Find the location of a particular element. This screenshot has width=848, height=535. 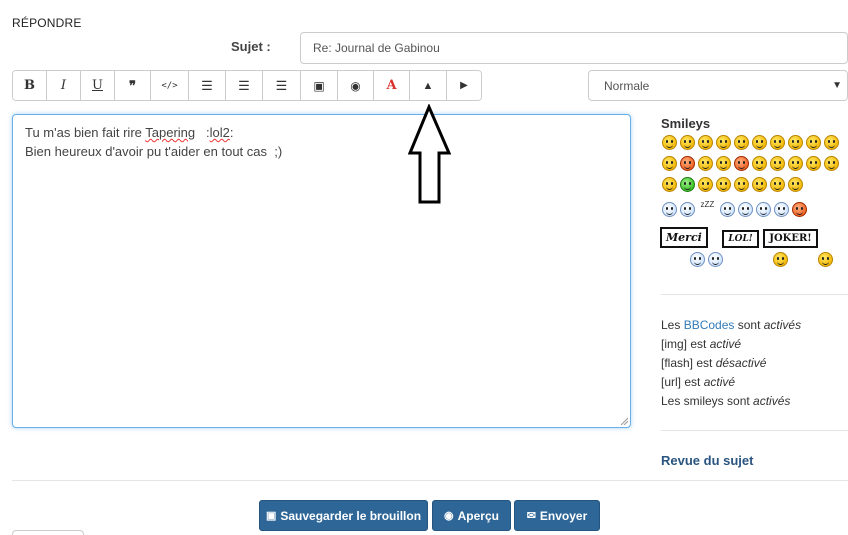

list-icon: ☰ is located at coordinates (207, 85).